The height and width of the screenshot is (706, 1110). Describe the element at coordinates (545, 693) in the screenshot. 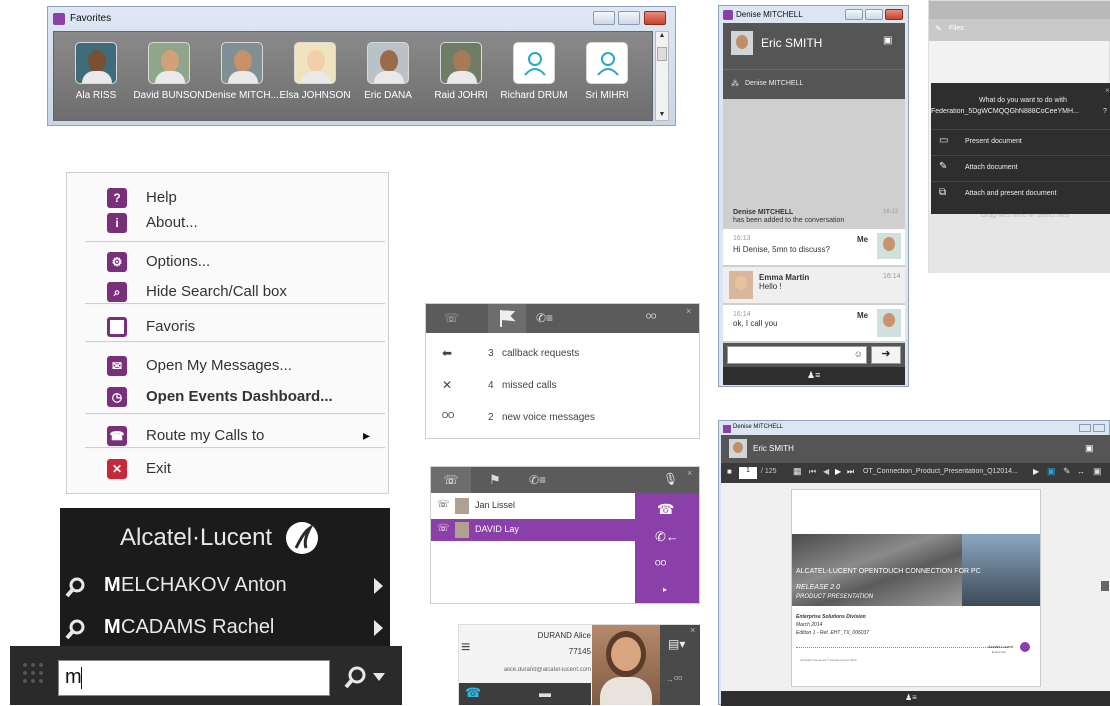

I see `chat-icon: ▬` at that location.